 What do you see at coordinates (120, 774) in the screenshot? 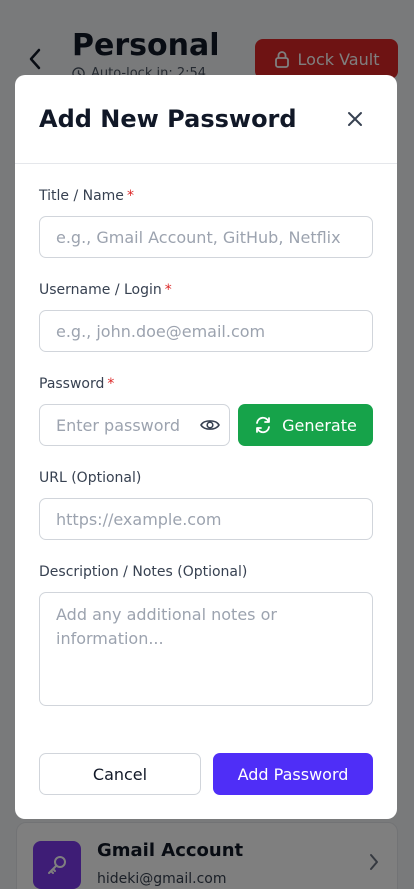
I see `cancel-button: Cancel` at bounding box center [120, 774].